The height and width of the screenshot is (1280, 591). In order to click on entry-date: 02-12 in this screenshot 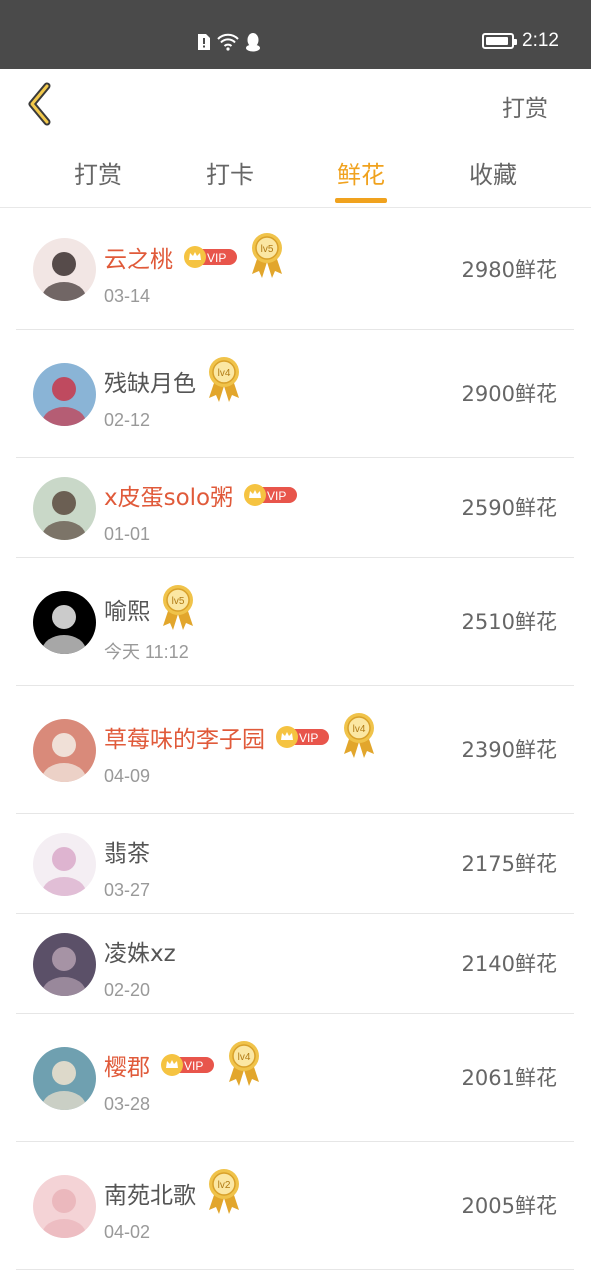, I will do `click(127, 420)`.